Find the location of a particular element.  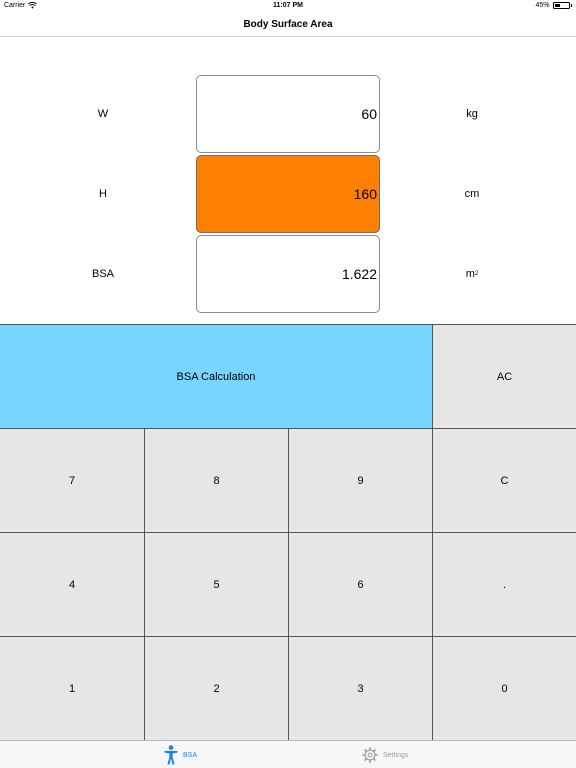

key-label: 2 is located at coordinates (216, 689).